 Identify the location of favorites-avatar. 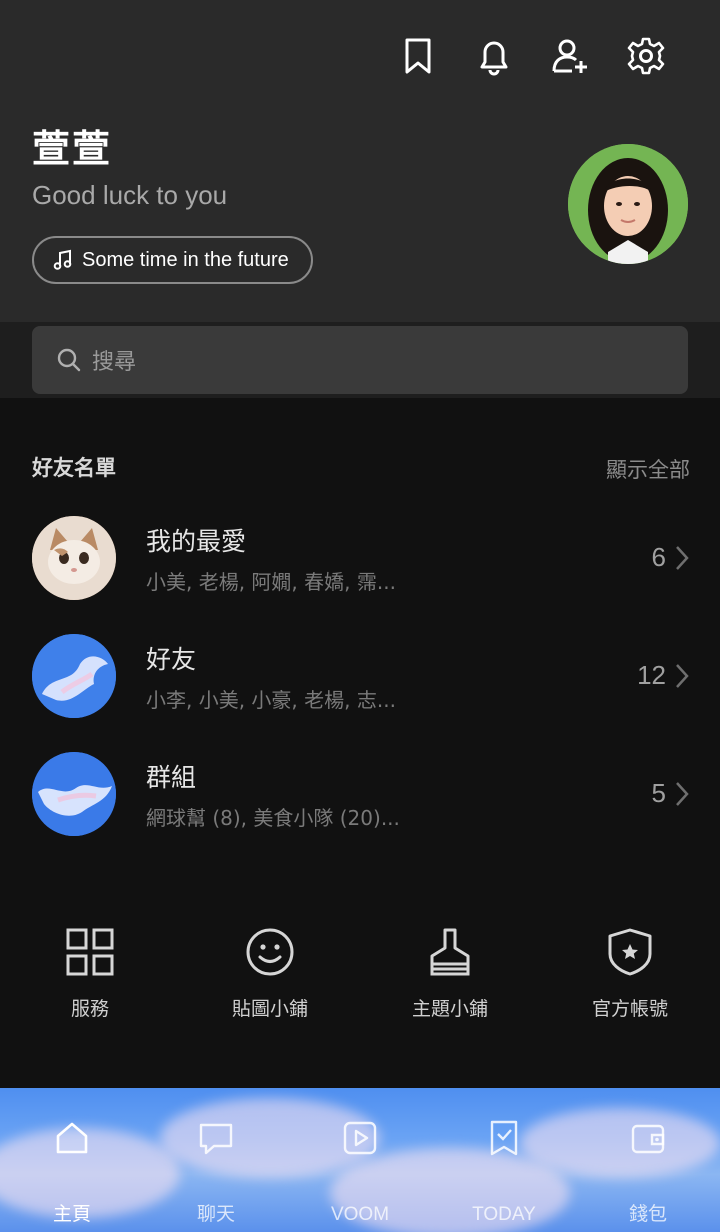
(74, 558).